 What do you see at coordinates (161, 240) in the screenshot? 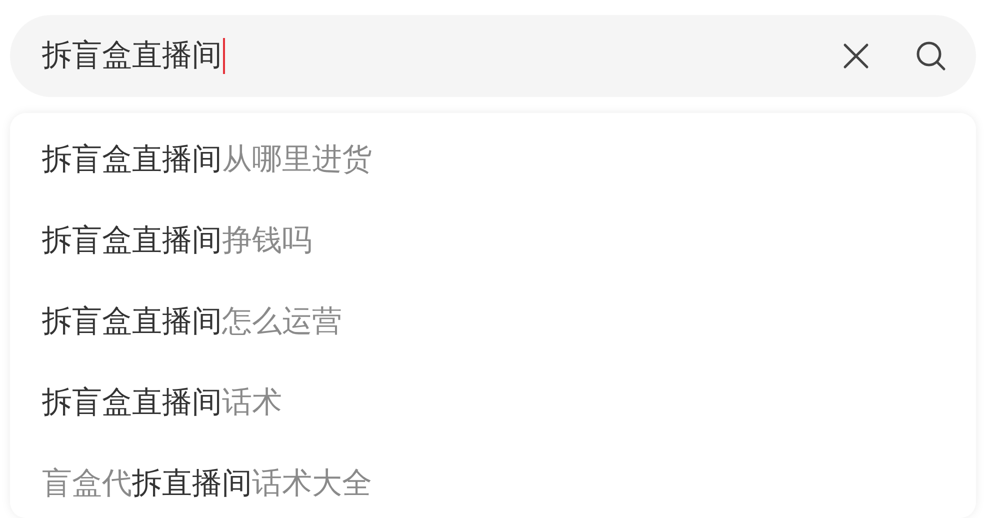
I see `suggestion-item: 拆盲盒直播间挣钱吗` at bounding box center [161, 240].